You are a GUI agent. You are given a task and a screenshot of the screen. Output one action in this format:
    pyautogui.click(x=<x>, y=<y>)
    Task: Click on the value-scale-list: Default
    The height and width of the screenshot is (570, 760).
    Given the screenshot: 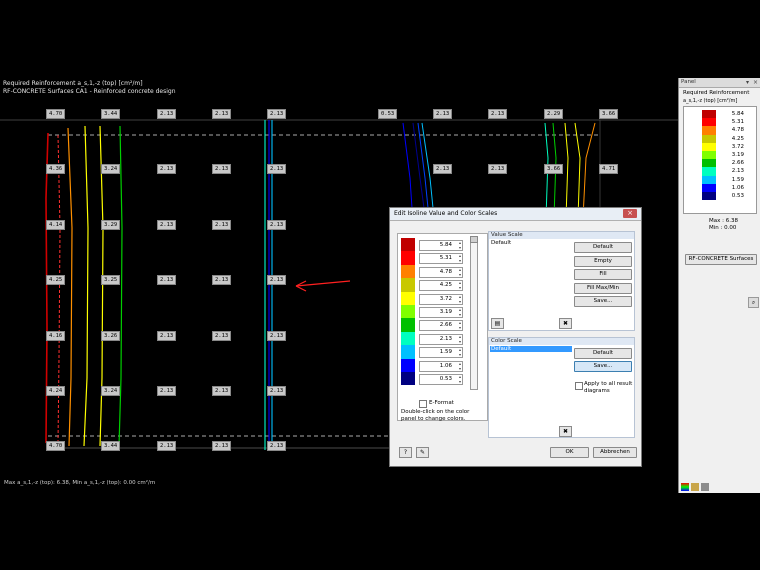 What is the action you would take?
    pyautogui.click(x=531, y=277)
    